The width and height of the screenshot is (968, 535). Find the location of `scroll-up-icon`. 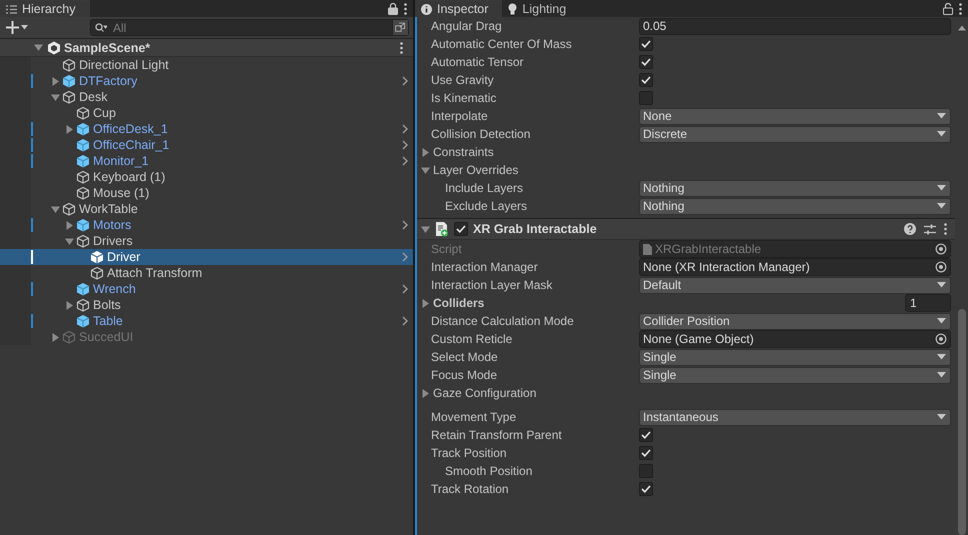

scroll-up-icon is located at coordinates (962, 28).